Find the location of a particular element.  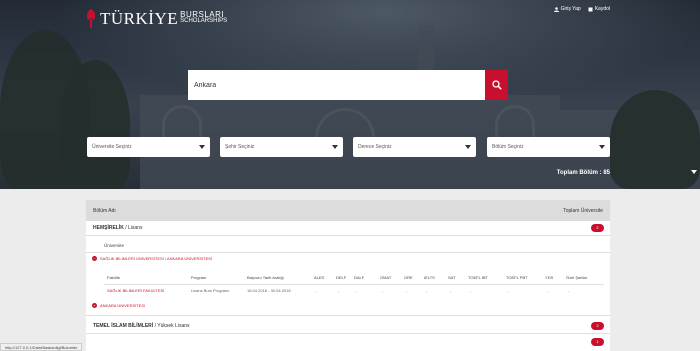

search-button is located at coordinates (496, 85).